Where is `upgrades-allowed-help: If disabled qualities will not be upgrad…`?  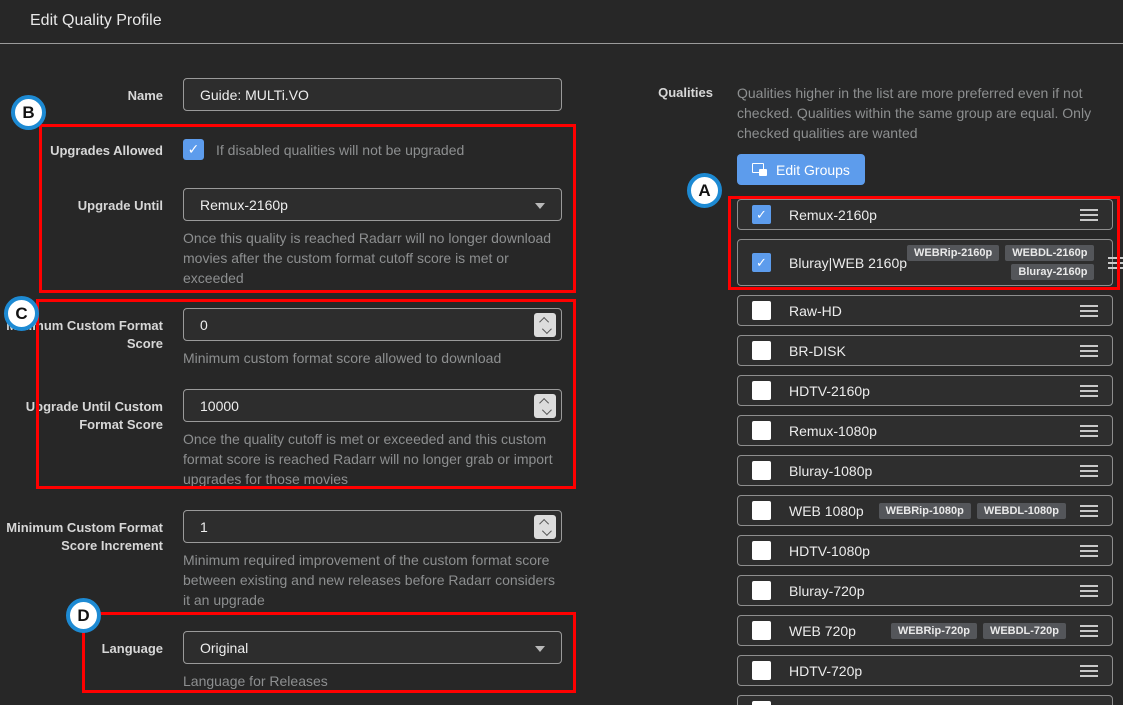 upgrades-allowed-help: If disabled qualities will not be upgrad… is located at coordinates (340, 149).